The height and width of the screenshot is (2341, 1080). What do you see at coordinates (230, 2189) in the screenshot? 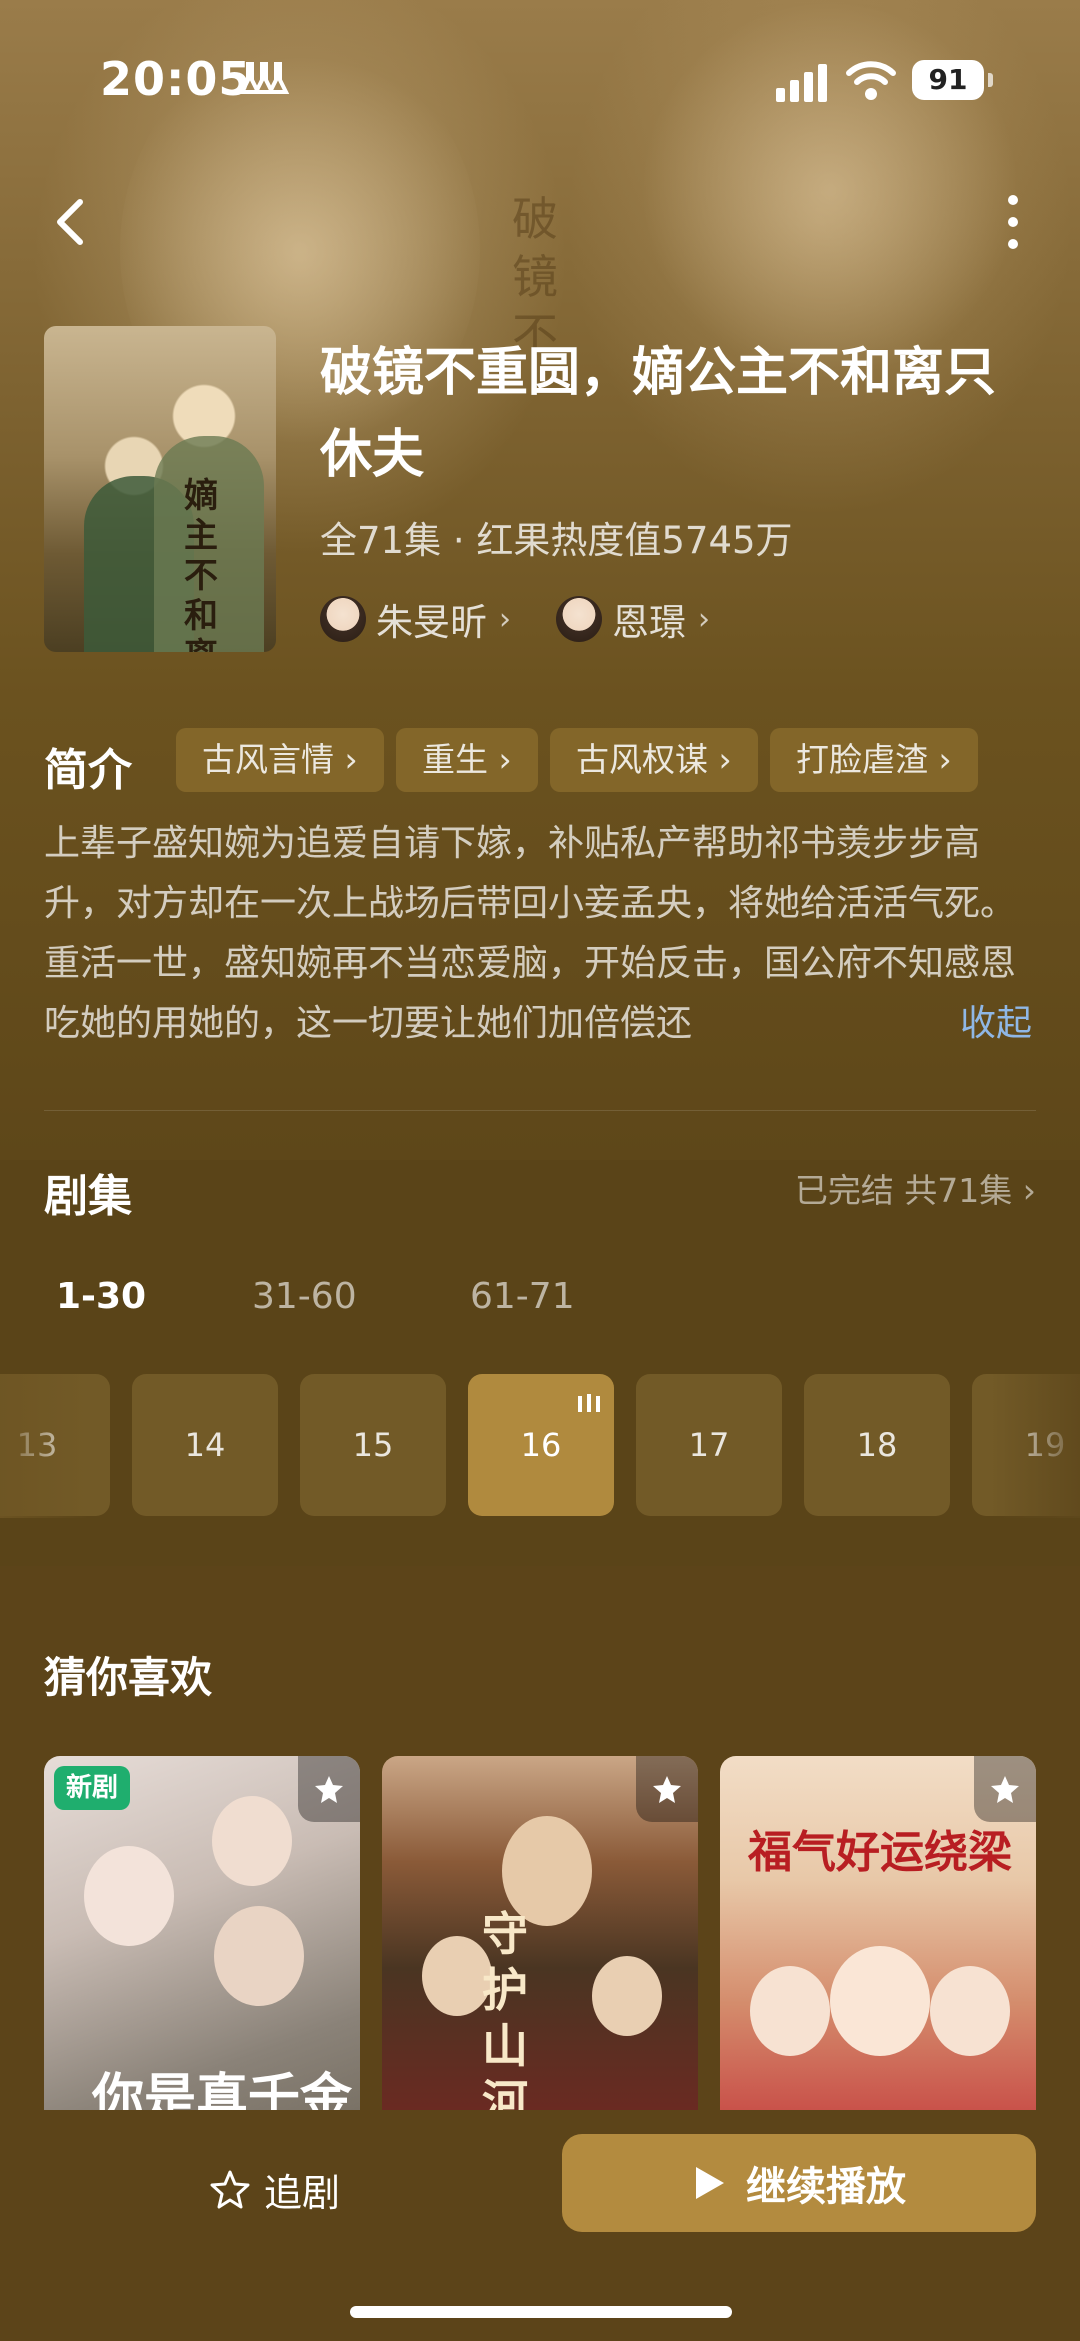
I see `star-outline-icon` at bounding box center [230, 2189].